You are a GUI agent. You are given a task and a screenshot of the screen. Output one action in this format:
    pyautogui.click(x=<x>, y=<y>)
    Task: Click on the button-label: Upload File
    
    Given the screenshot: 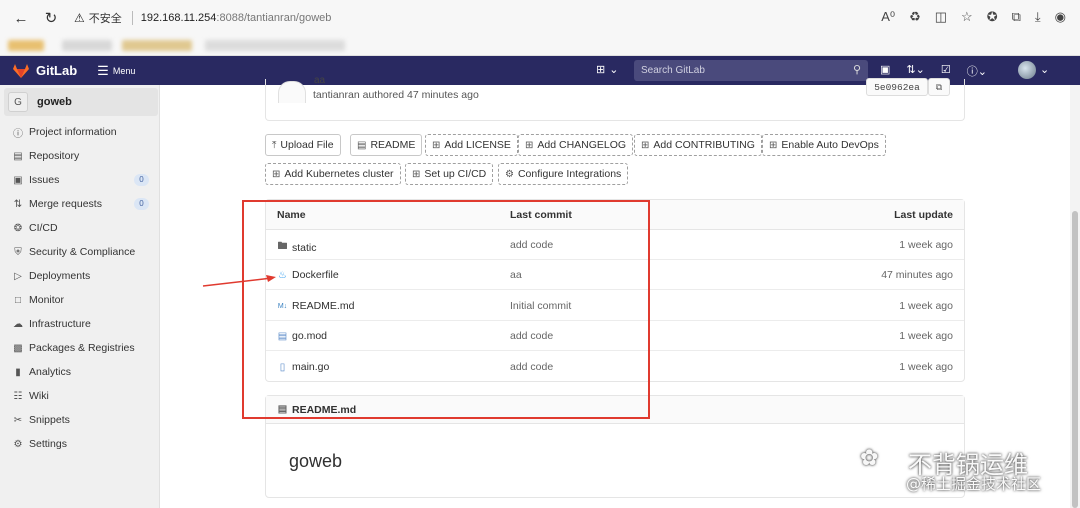 What is the action you would take?
    pyautogui.click(x=307, y=145)
    